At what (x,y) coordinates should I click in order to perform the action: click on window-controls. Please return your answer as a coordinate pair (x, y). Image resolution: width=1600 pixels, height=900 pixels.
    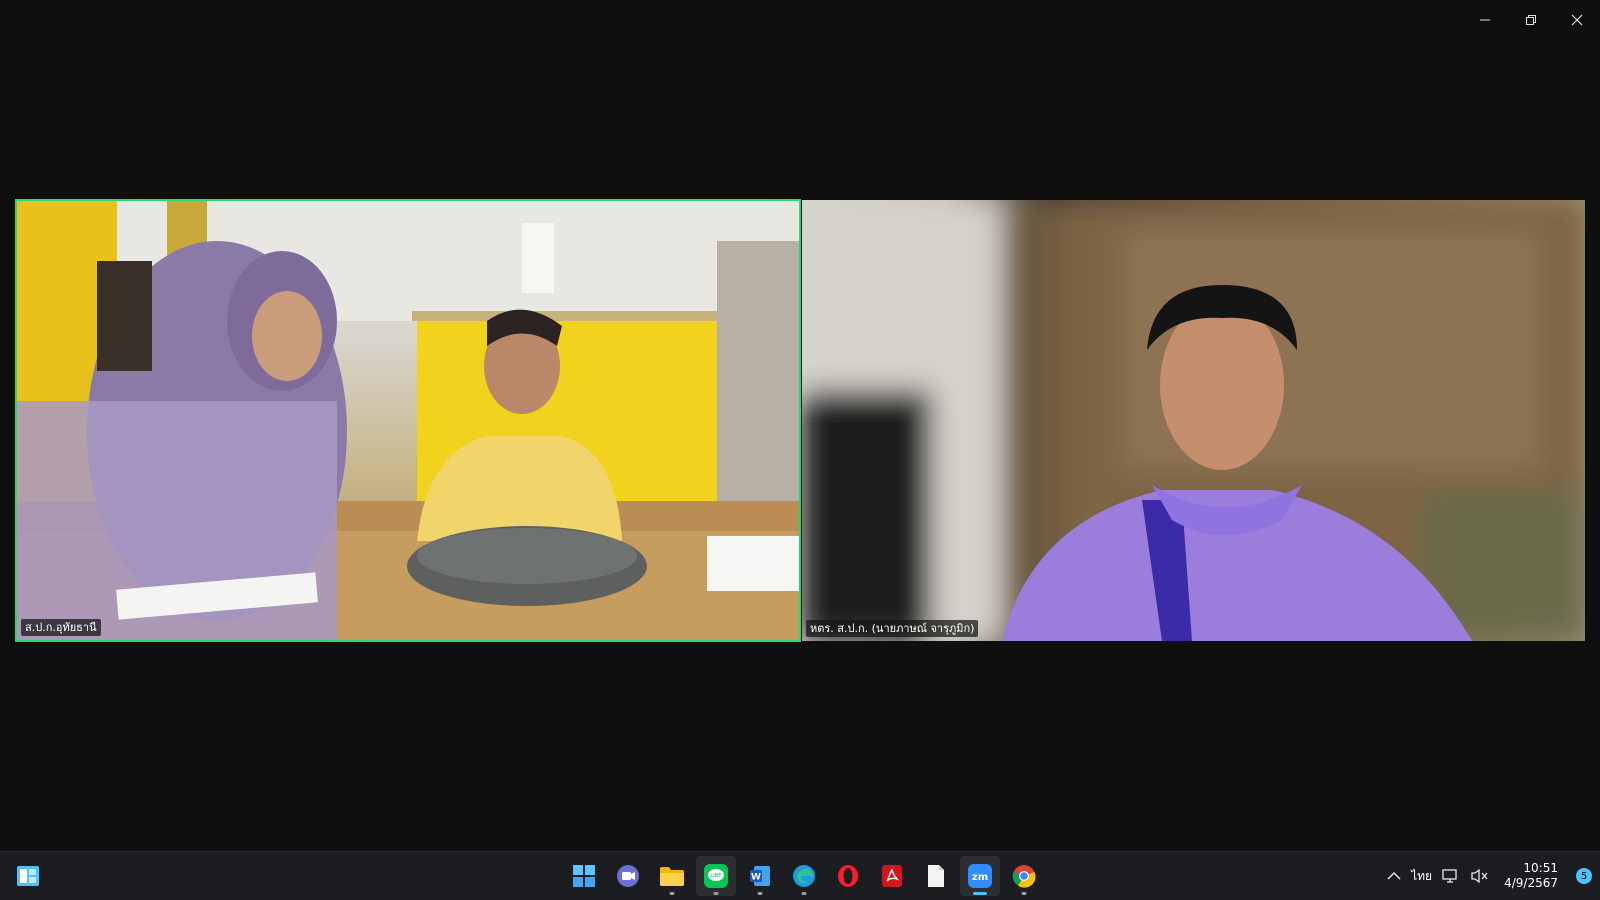
    Looking at the image, I should click on (1531, 20).